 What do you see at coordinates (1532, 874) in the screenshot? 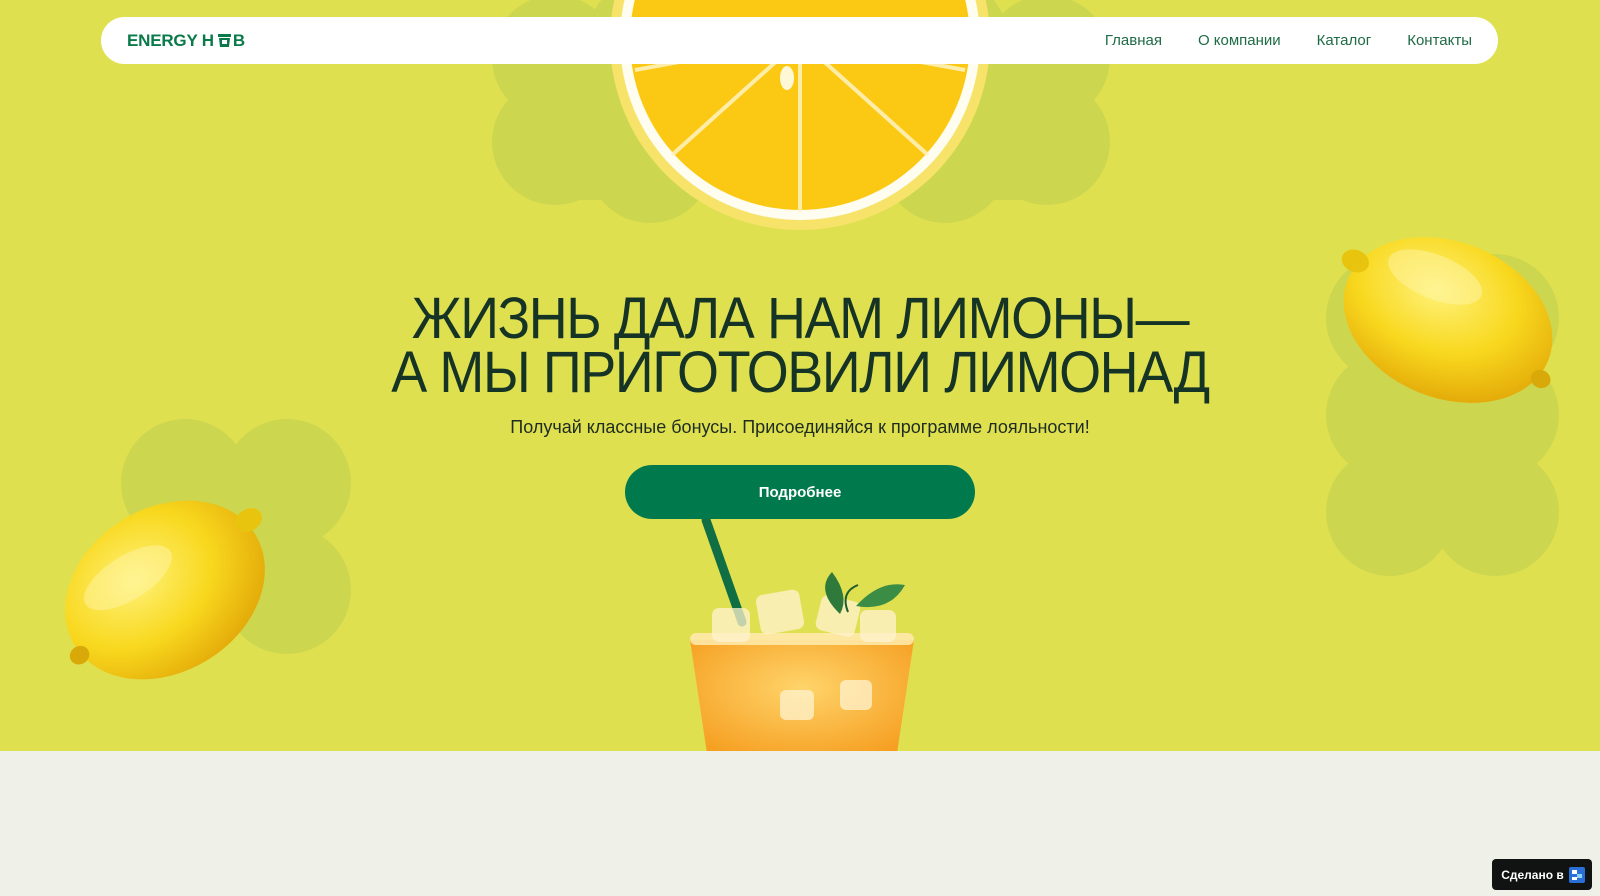
I see `made-in-label: Сделано в` at bounding box center [1532, 874].